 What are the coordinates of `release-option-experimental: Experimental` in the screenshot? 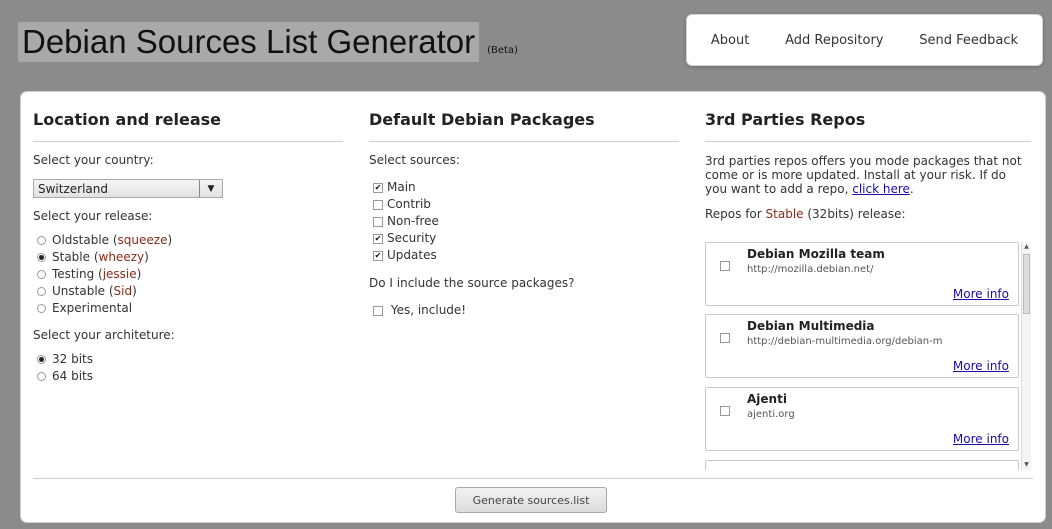 It's located at (188, 308).